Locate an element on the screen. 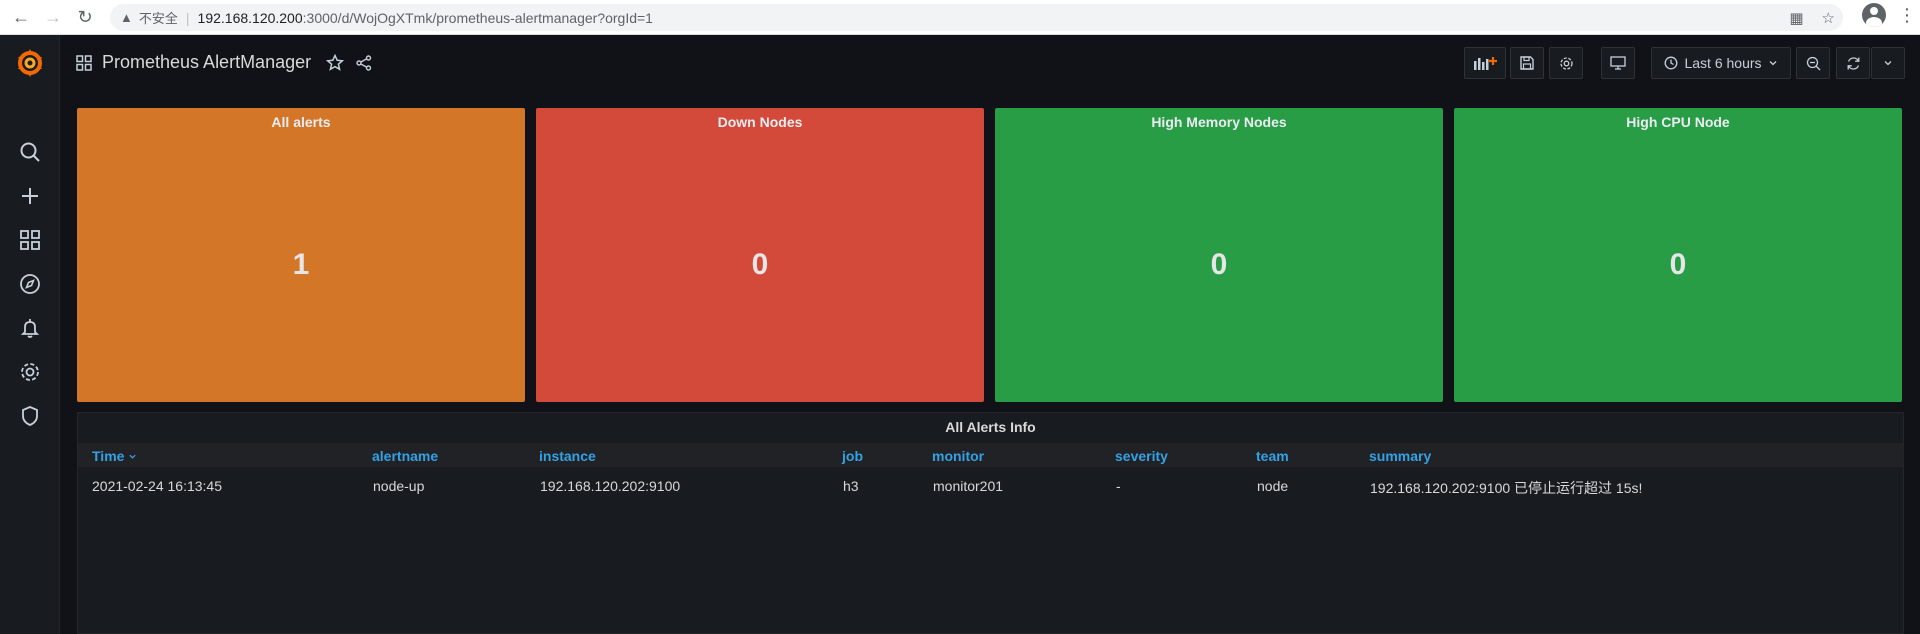 The width and height of the screenshot is (1920, 634). cell-severity: - is located at coordinates (1118, 486).